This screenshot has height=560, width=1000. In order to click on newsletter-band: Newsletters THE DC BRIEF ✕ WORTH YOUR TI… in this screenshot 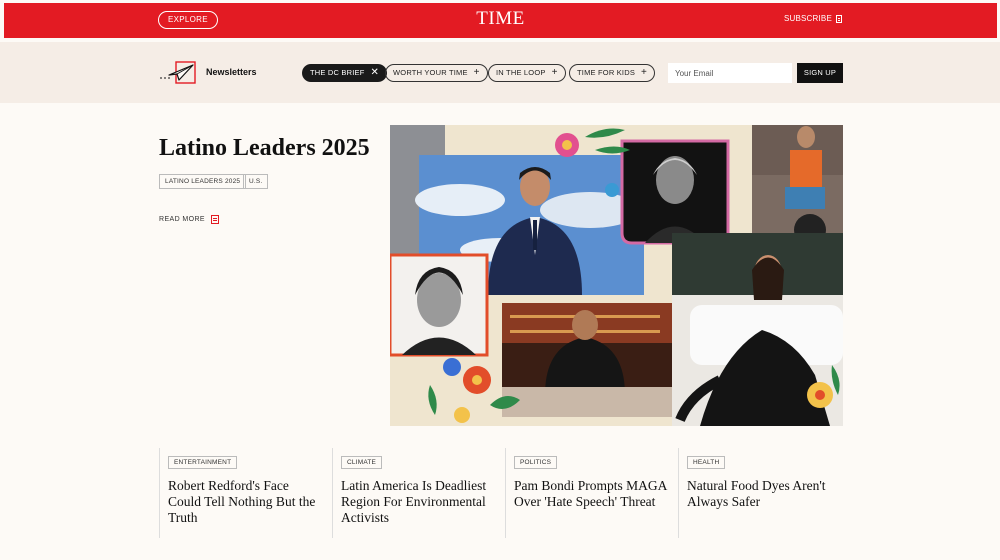, I will do `click(500, 72)`.